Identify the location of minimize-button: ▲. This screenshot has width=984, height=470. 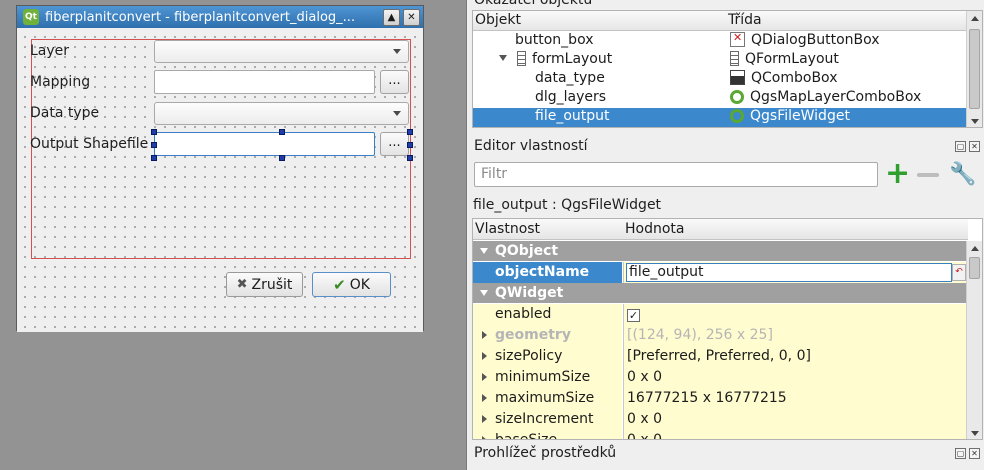
(391, 17).